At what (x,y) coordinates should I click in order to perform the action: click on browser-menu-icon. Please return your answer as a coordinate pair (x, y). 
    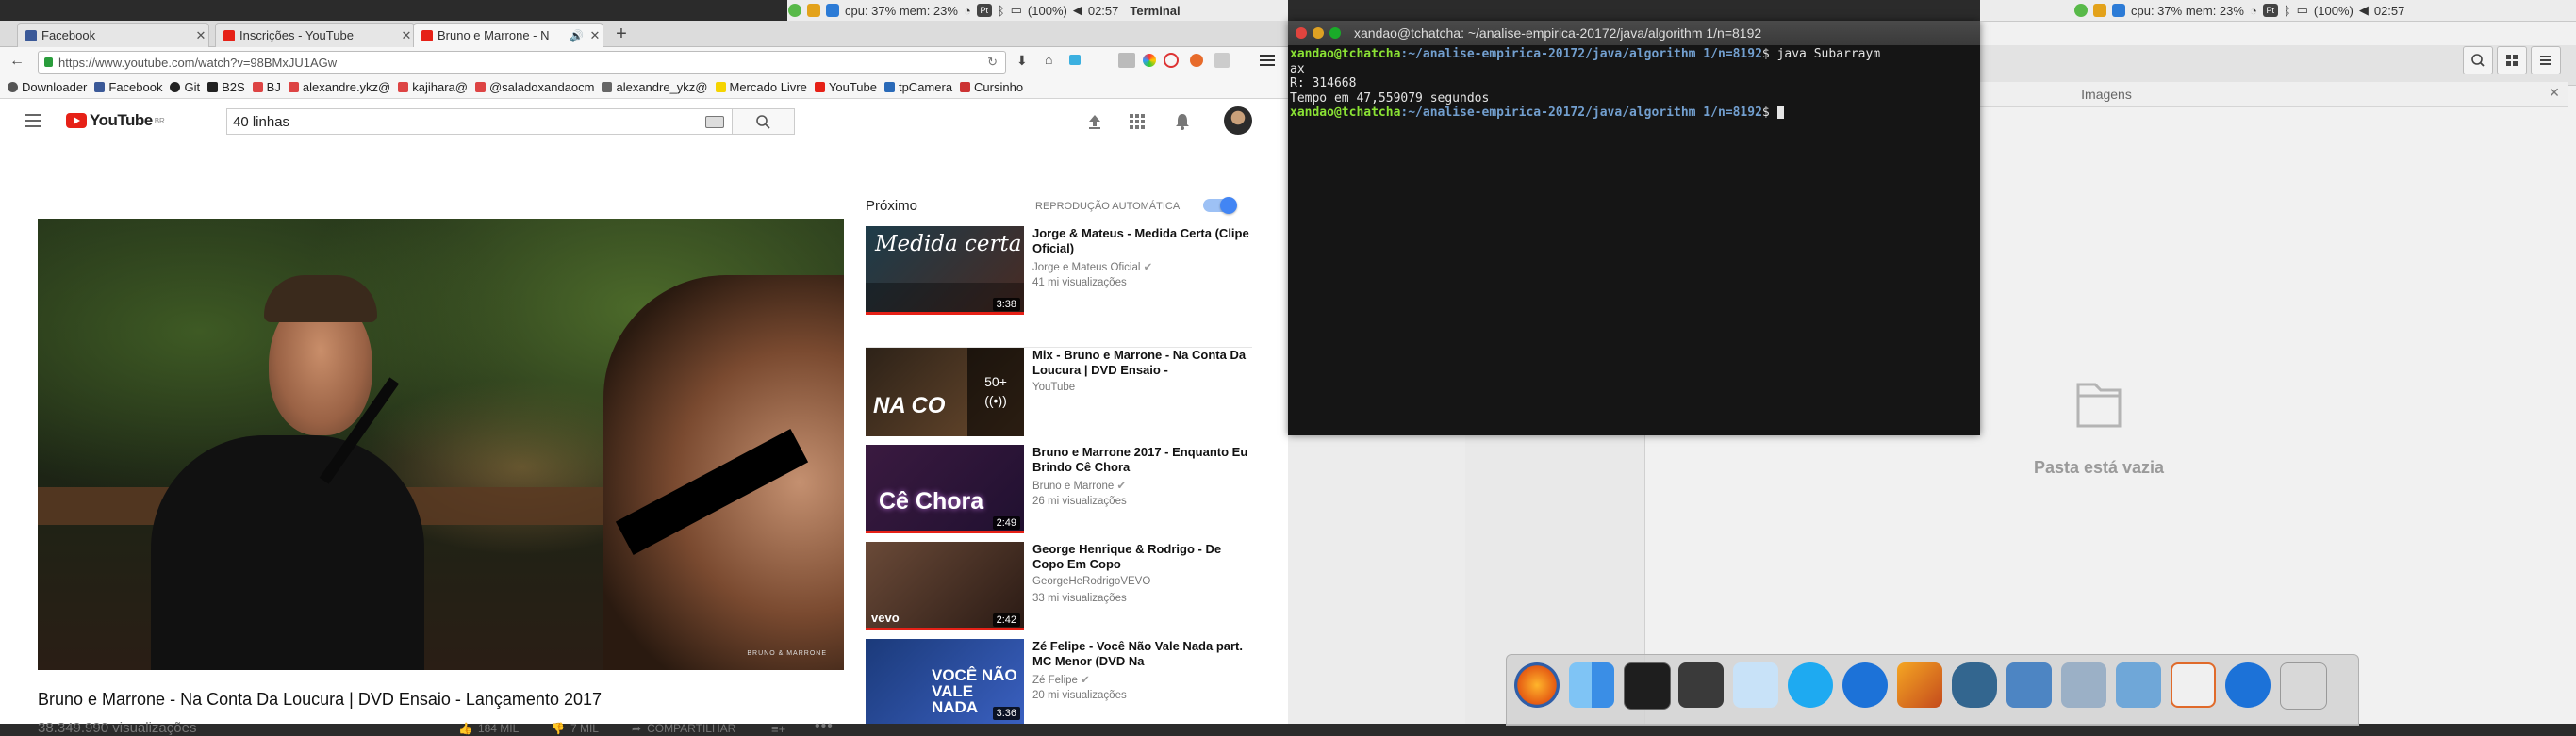
    Looking at the image, I should click on (1267, 61).